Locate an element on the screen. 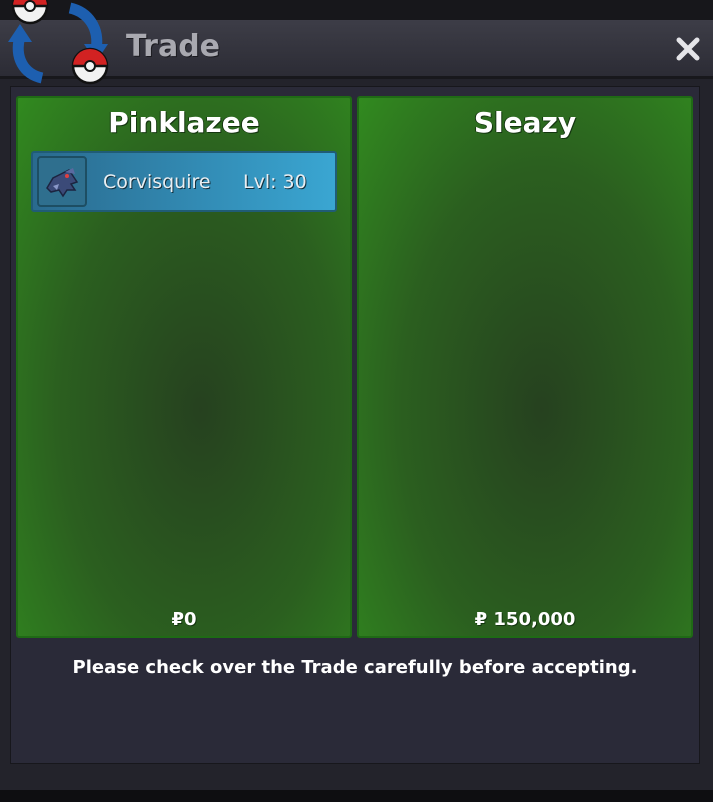  close-icon is located at coordinates (688, 49).